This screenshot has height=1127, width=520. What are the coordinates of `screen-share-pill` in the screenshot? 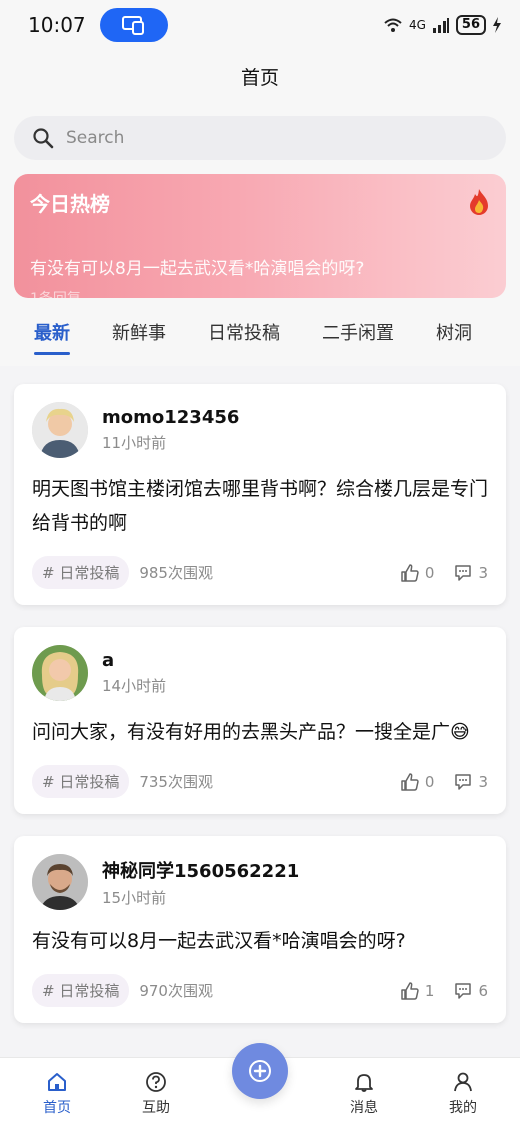 It's located at (133, 25).